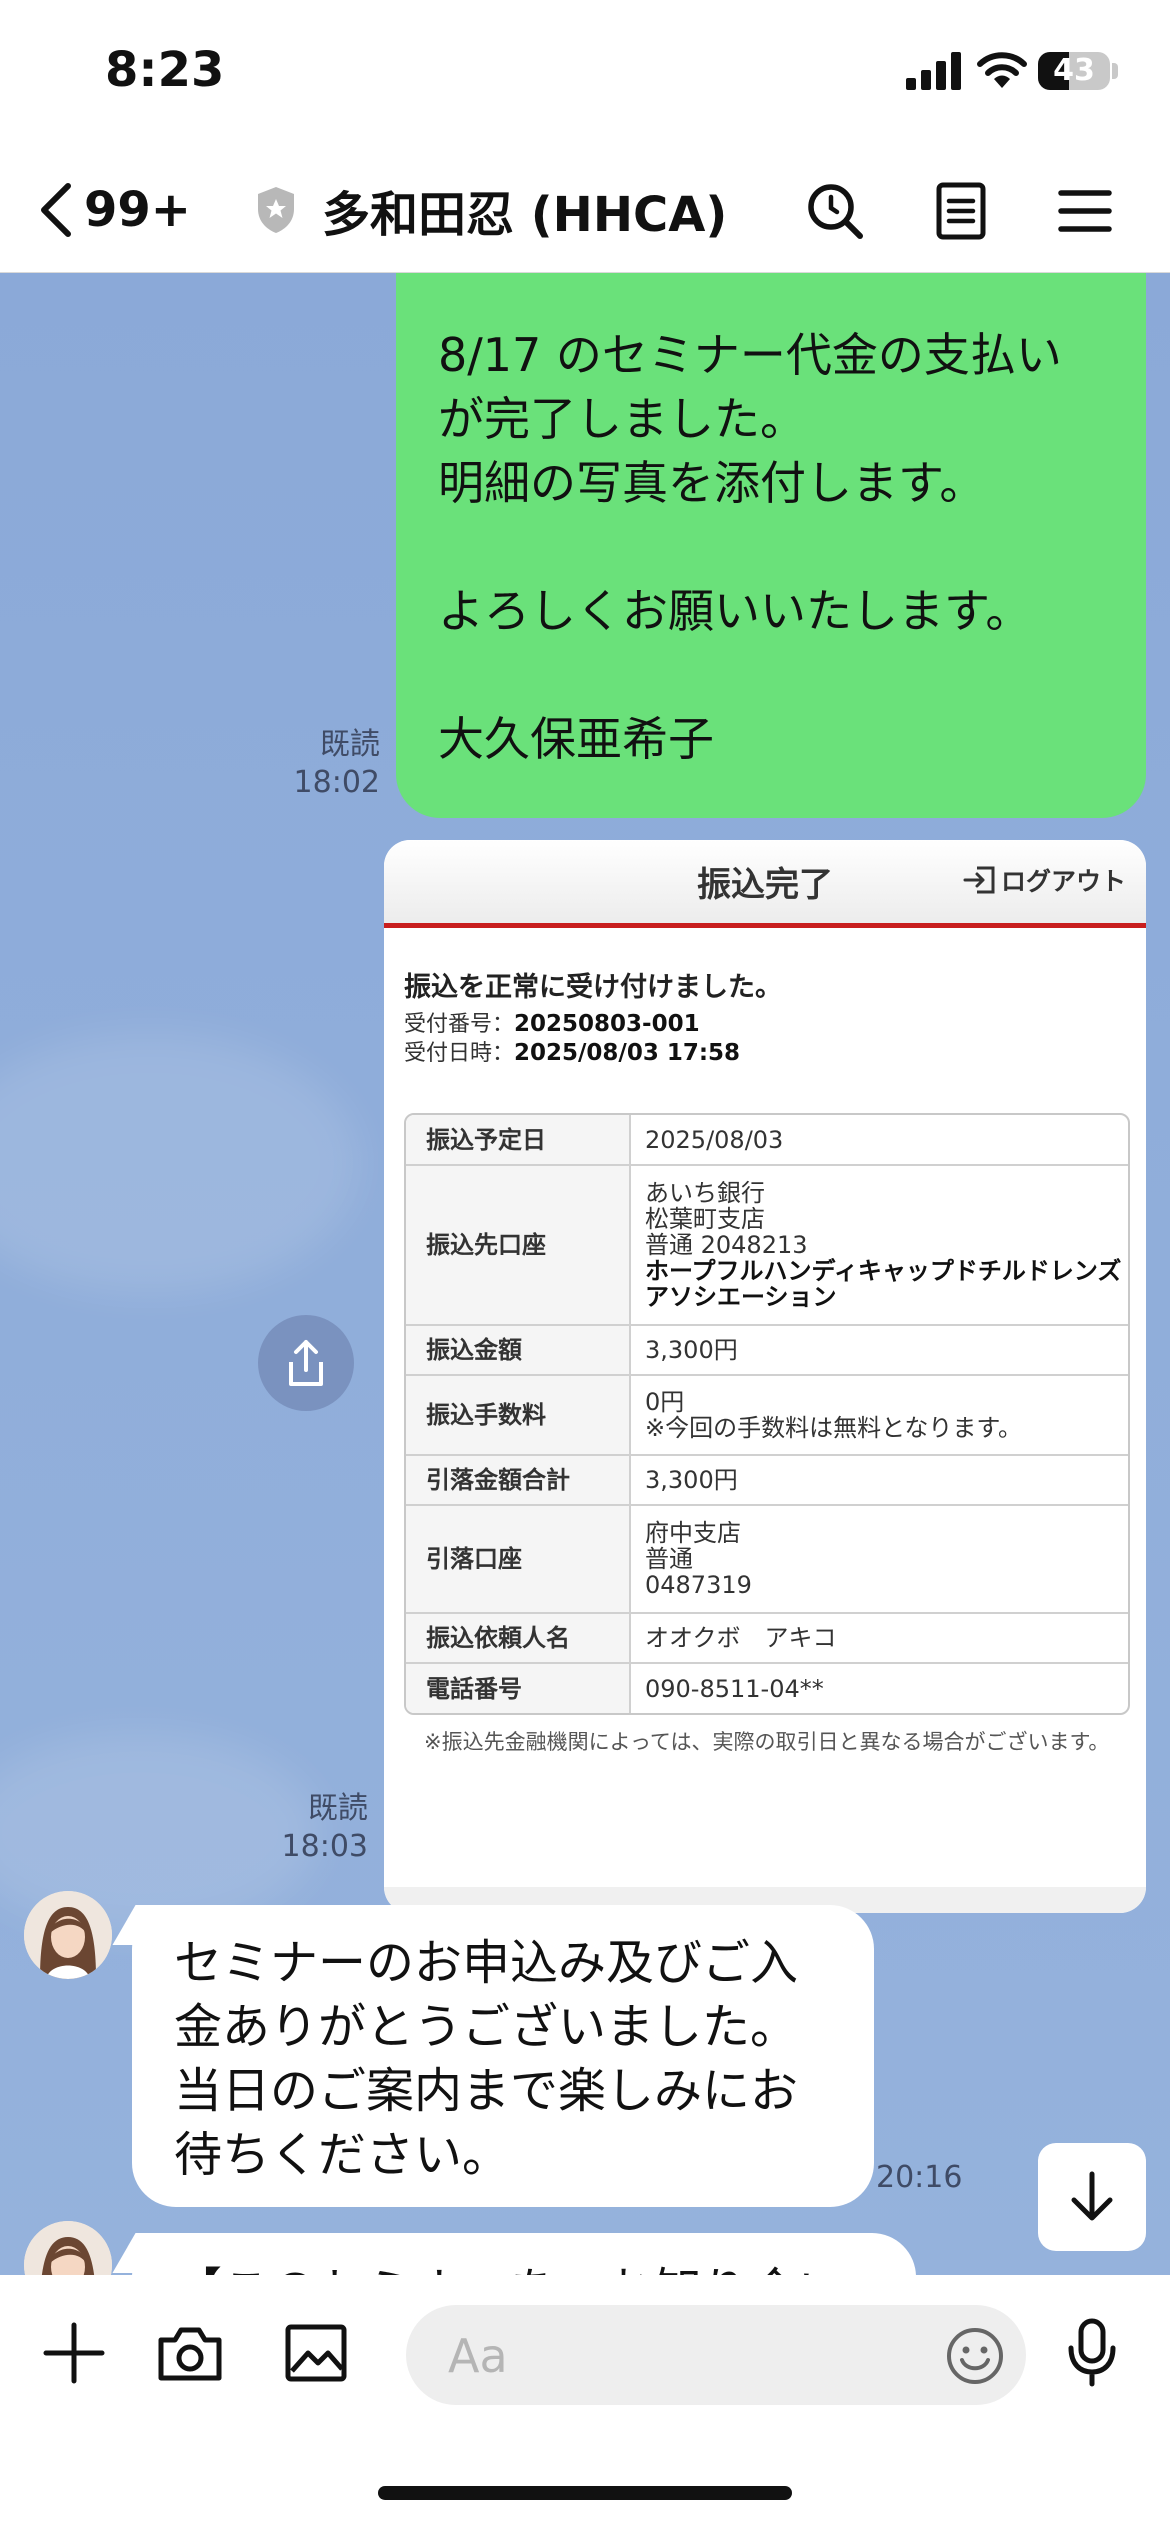 Image resolution: width=1170 pixels, height=2532 pixels. What do you see at coordinates (304, 1828) in the screenshot?
I see `image-message-meta: 既読 18:03` at bounding box center [304, 1828].